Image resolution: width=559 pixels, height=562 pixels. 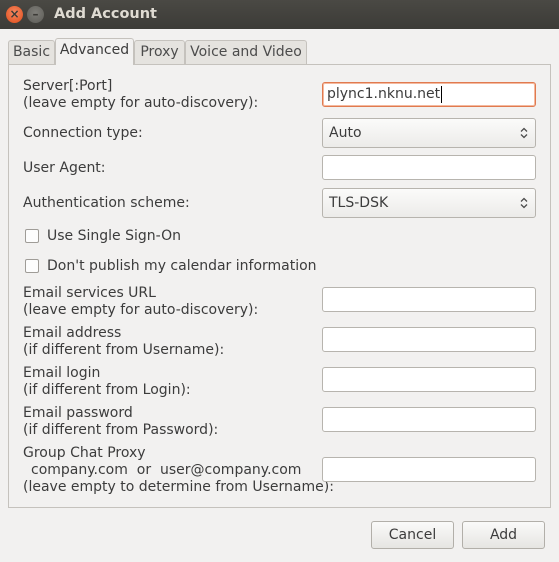 I want to click on dont-publish-calendar-checkbox, so click(x=32, y=266).